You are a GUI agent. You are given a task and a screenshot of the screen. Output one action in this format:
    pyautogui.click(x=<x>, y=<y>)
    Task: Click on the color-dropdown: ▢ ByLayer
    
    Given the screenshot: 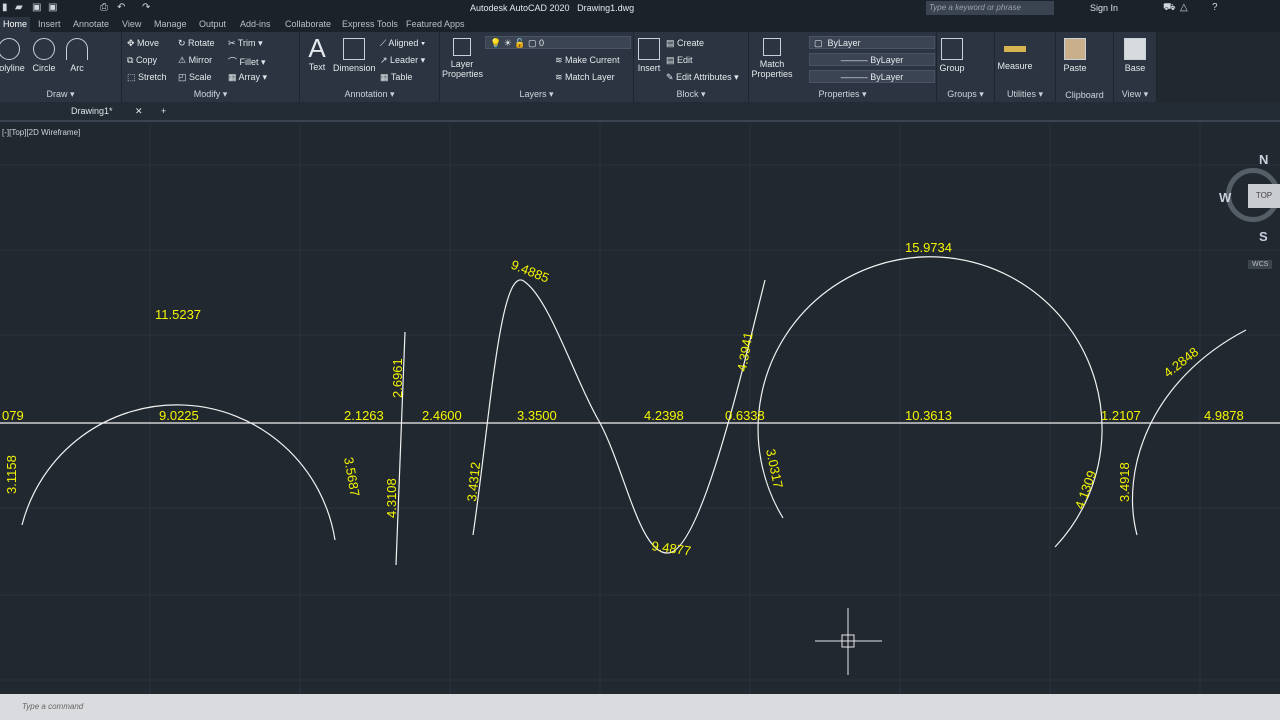 What is the action you would take?
    pyautogui.click(x=872, y=42)
    